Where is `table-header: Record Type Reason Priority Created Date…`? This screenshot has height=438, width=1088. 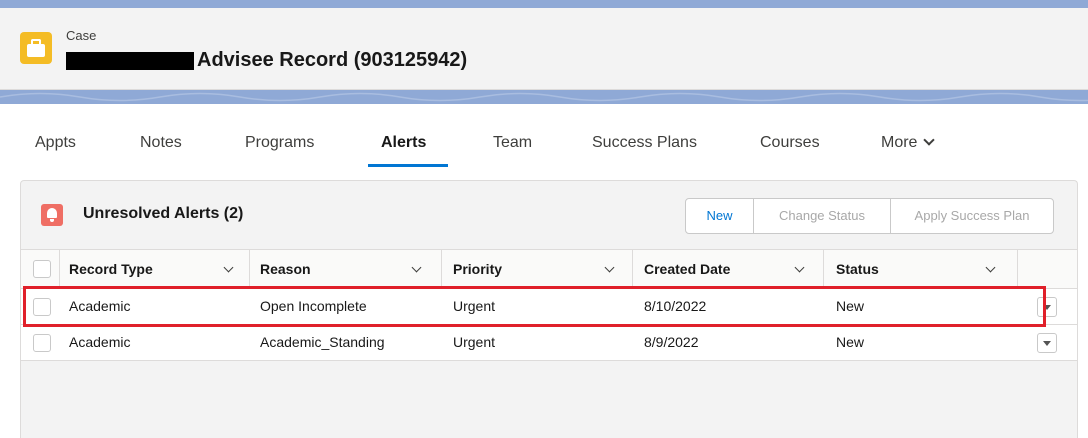 table-header: Record Type Reason Priority Created Date… is located at coordinates (549, 269).